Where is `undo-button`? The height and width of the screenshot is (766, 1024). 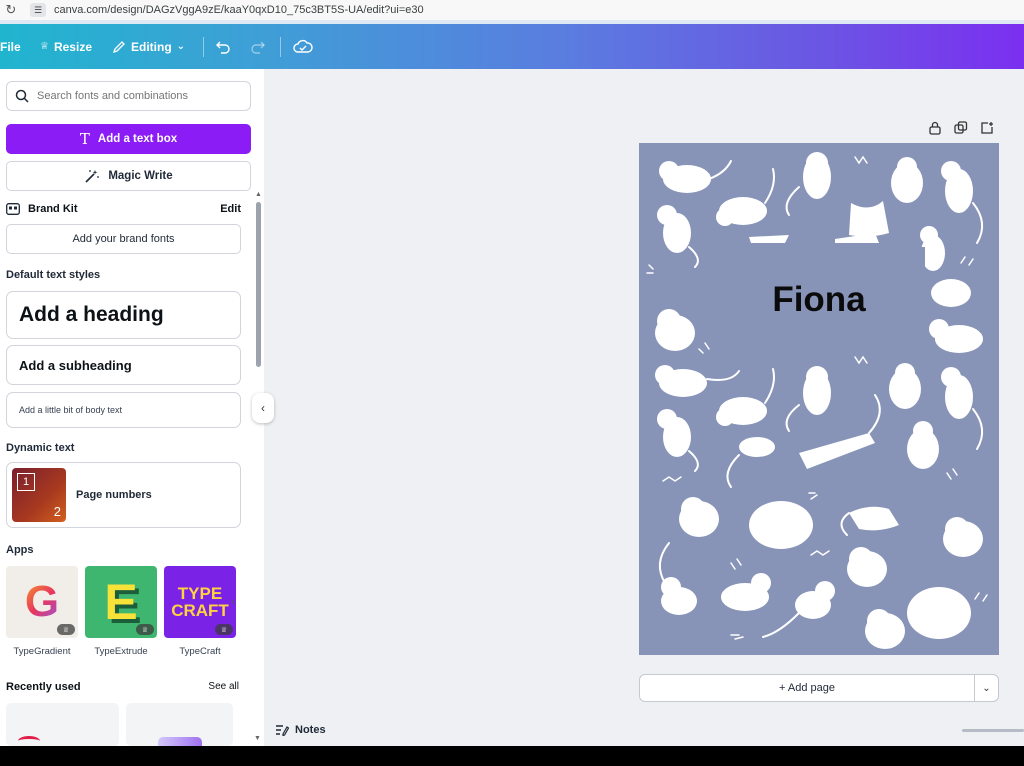 undo-button is located at coordinates (223, 47).